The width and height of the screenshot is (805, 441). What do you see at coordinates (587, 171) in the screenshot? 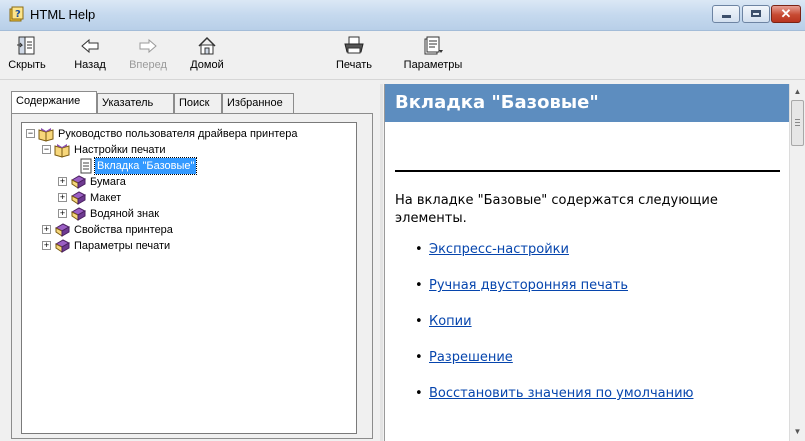
I see `heading-divider` at bounding box center [587, 171].